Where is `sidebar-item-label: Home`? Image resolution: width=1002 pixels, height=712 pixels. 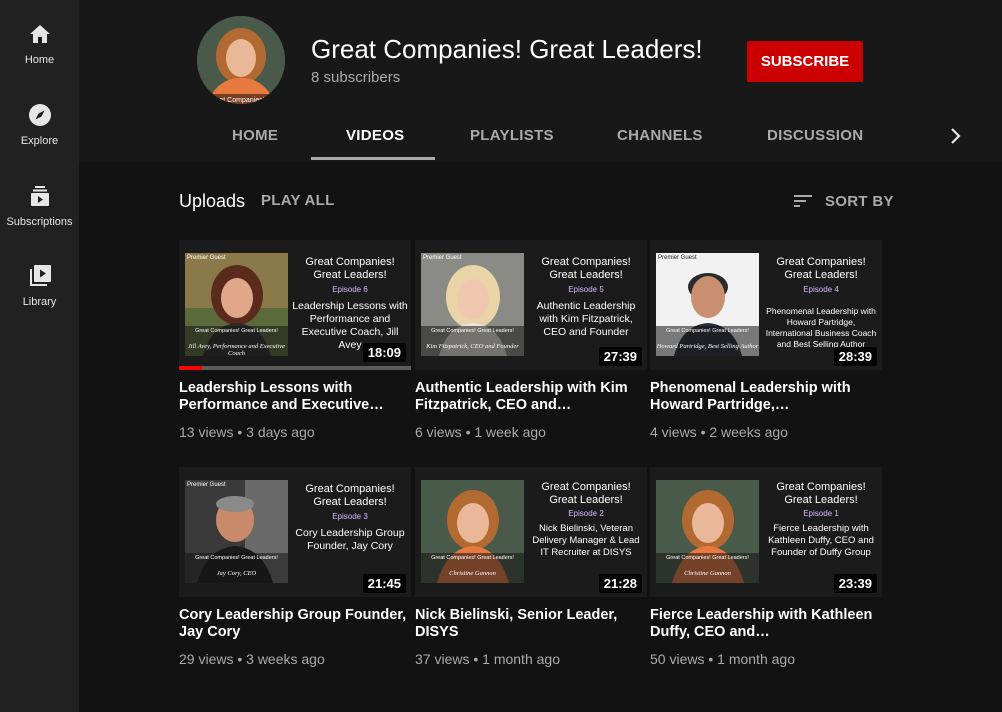 sidebar-item-label: Home is located at coordinates (39, 60).